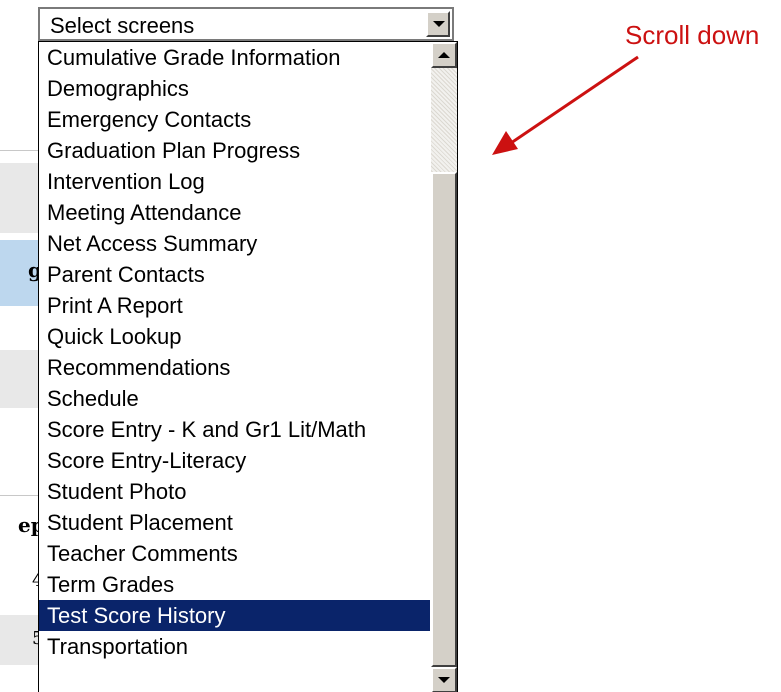 Image resolution: width=781 pixels, height=692 pixels. I want to click on dropdown-option: Student Photo, so click(234, 491).